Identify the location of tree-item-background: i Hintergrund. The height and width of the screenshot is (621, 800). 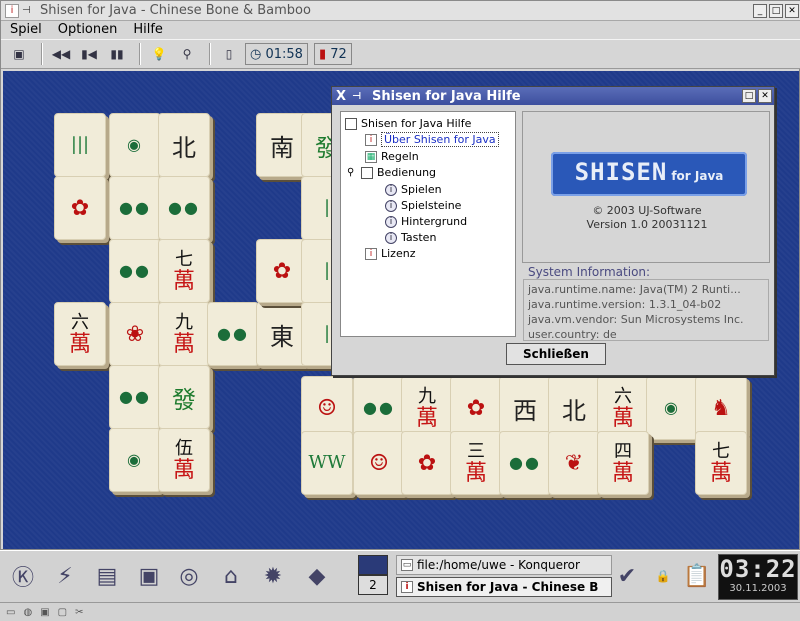
(426, 221).